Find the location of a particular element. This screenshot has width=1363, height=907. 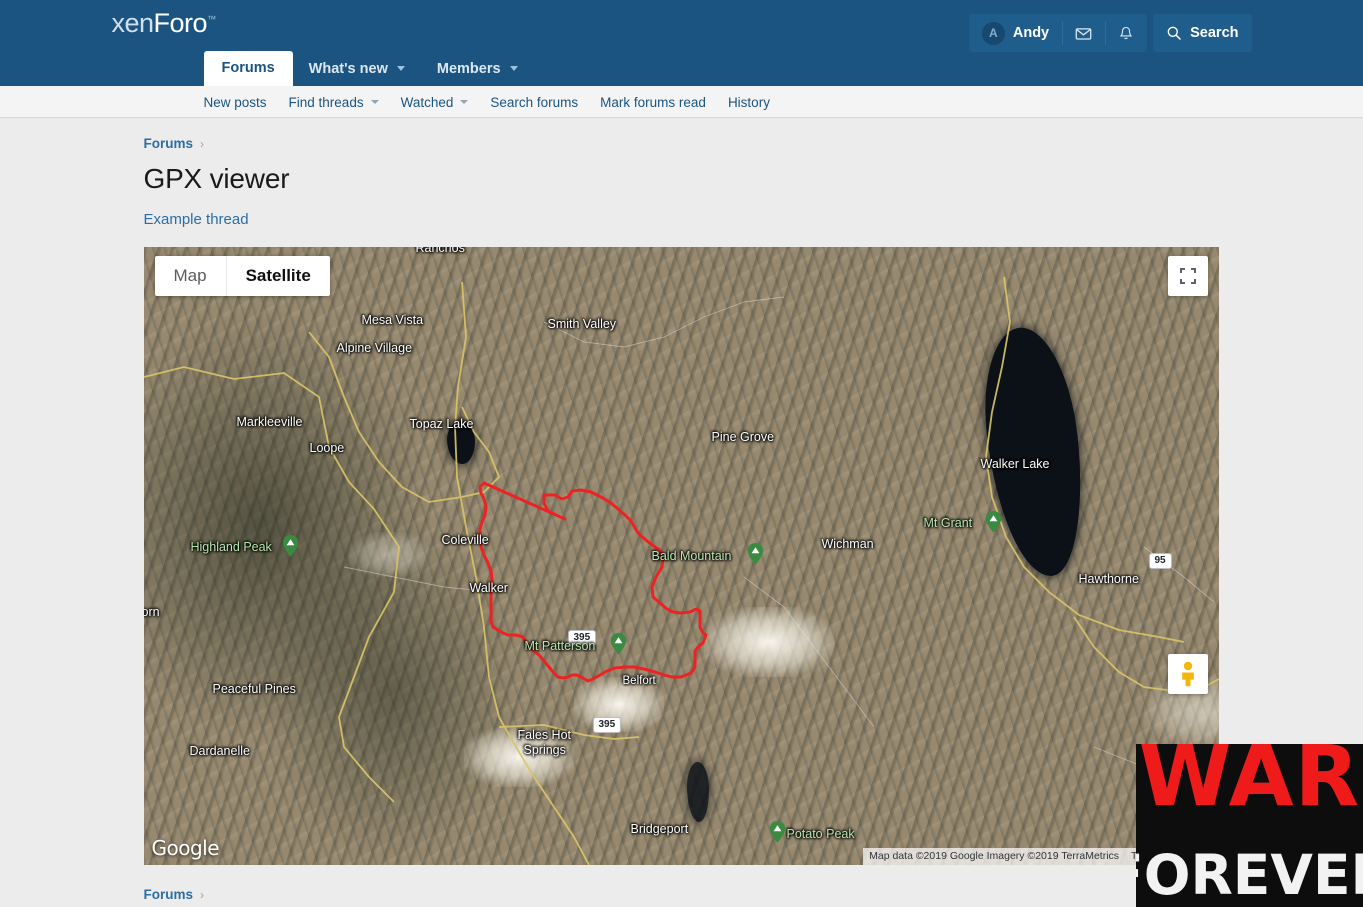

street-view-button is located at coordinates (1187, 674).